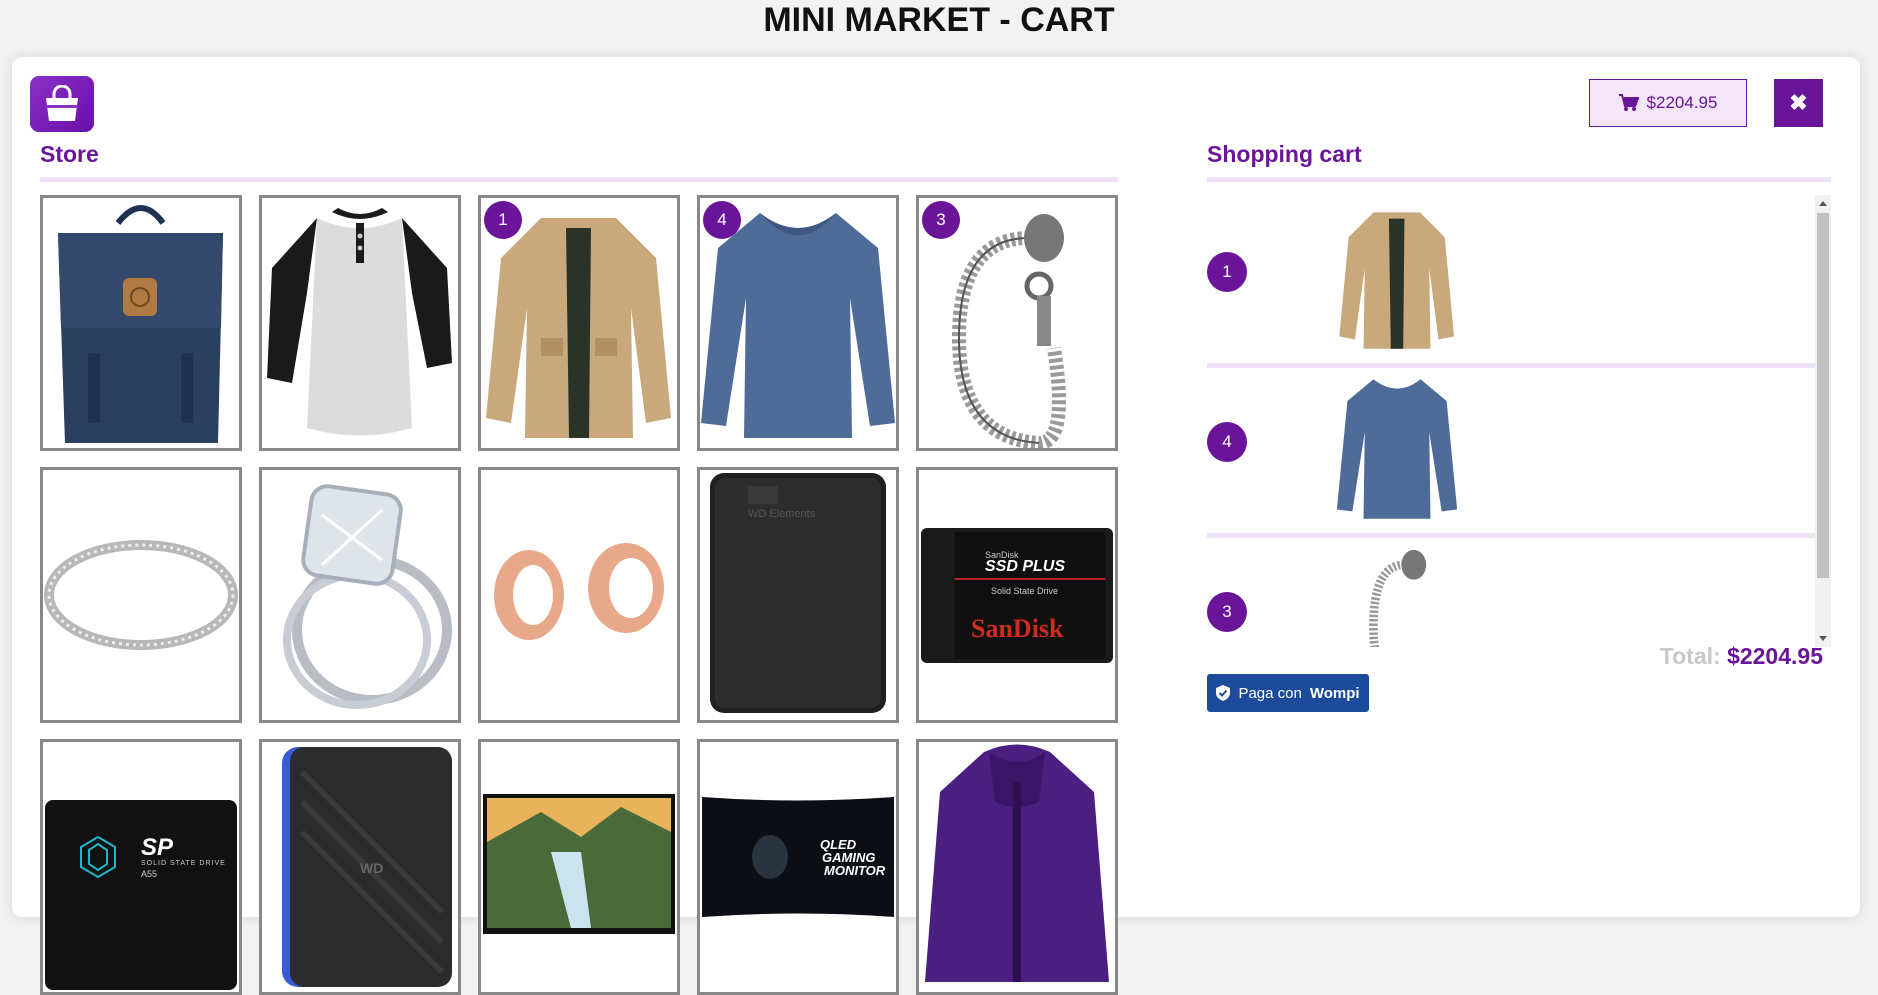 This screenshot has height=995, width=1878. I want to click on product-tile-purple-jacket, so click(1017, 867).